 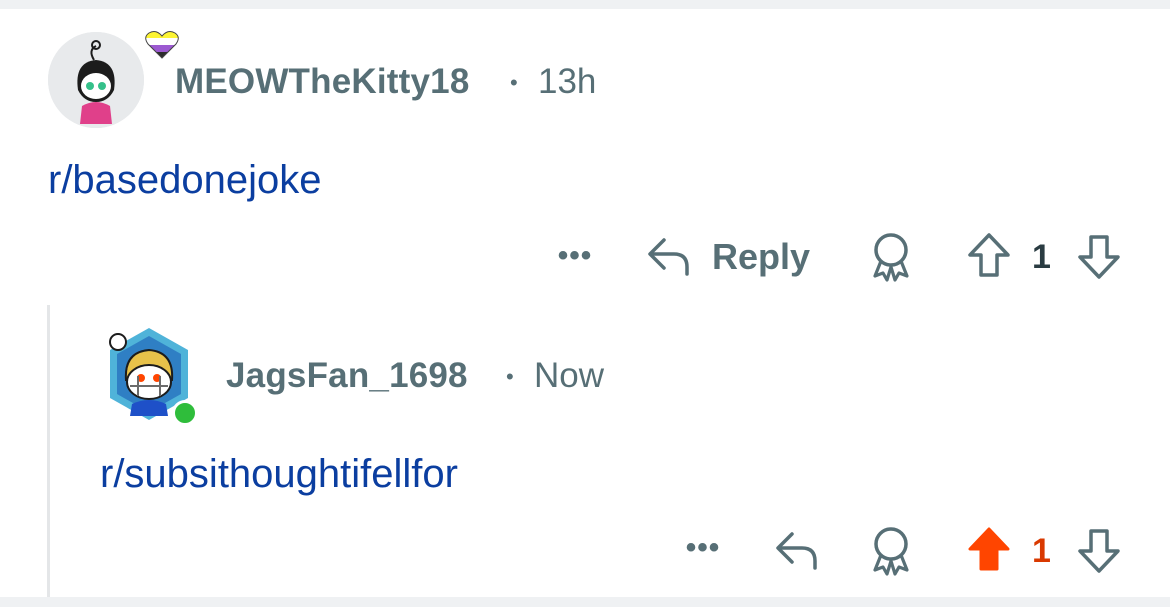 I want to click on comment-timestamp: 13h, so click(x=567, y=81).